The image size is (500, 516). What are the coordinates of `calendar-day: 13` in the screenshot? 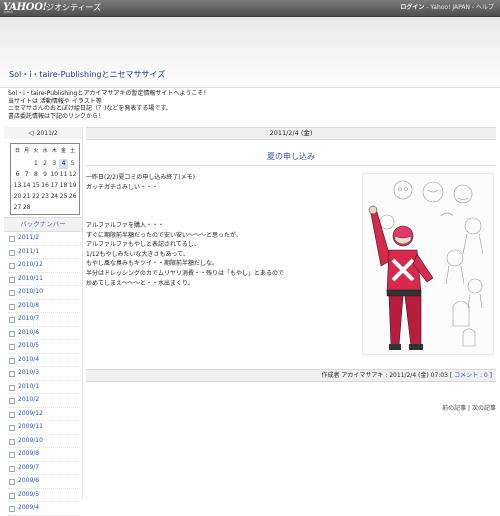 It's located at (17, 185).